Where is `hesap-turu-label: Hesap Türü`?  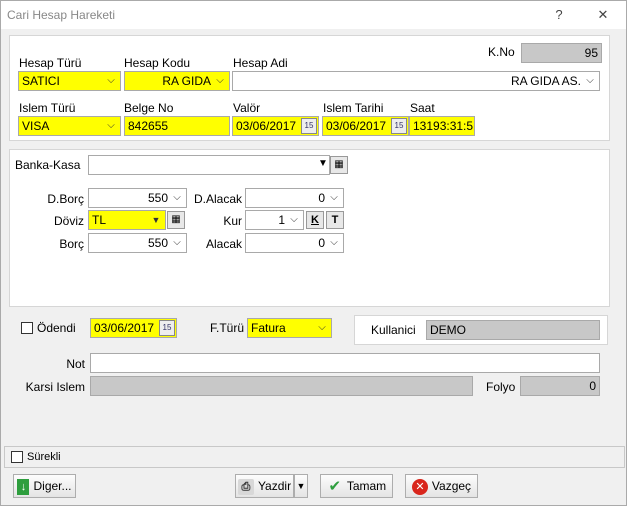 hesap-turu-label: Hesap Türü is located at coordinates (50, 63).